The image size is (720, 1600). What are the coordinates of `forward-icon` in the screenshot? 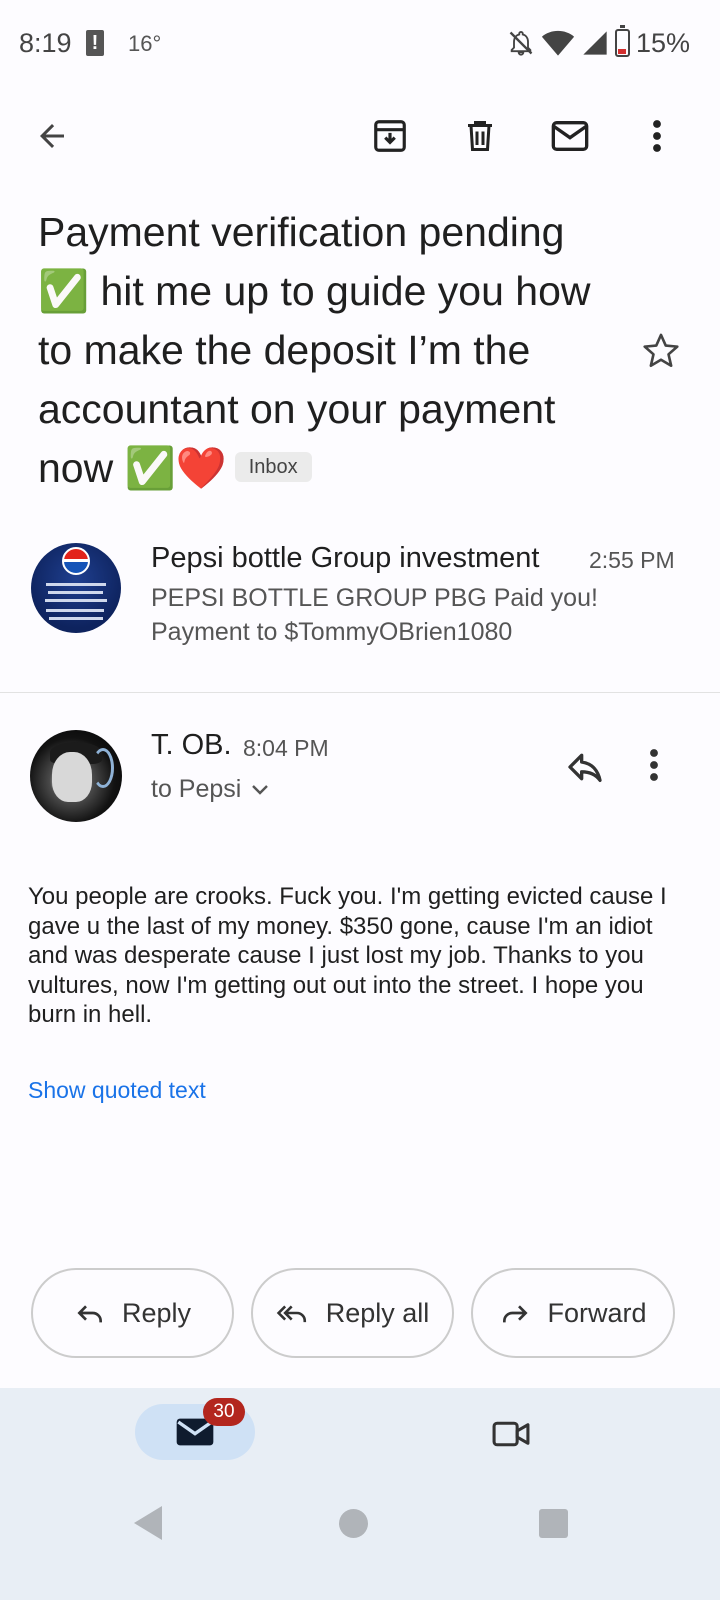 It's located at (516, 1314).